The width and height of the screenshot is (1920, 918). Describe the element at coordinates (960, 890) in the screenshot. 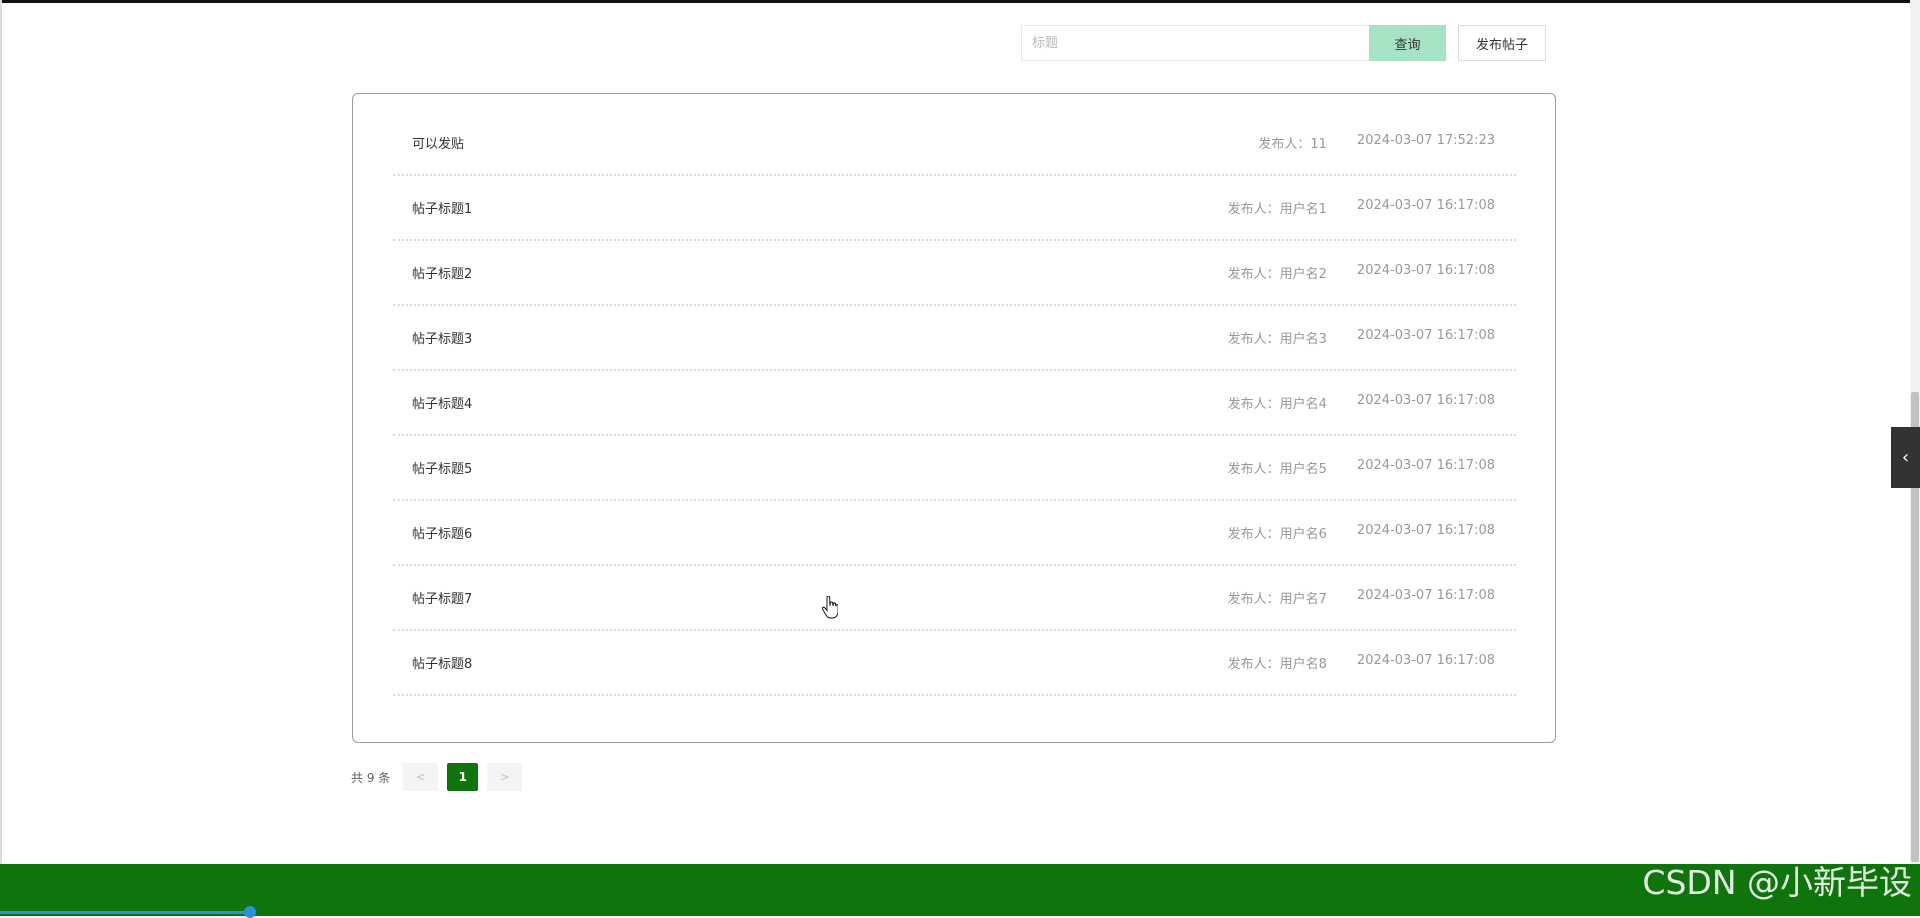

I see `footer-band` at that location.